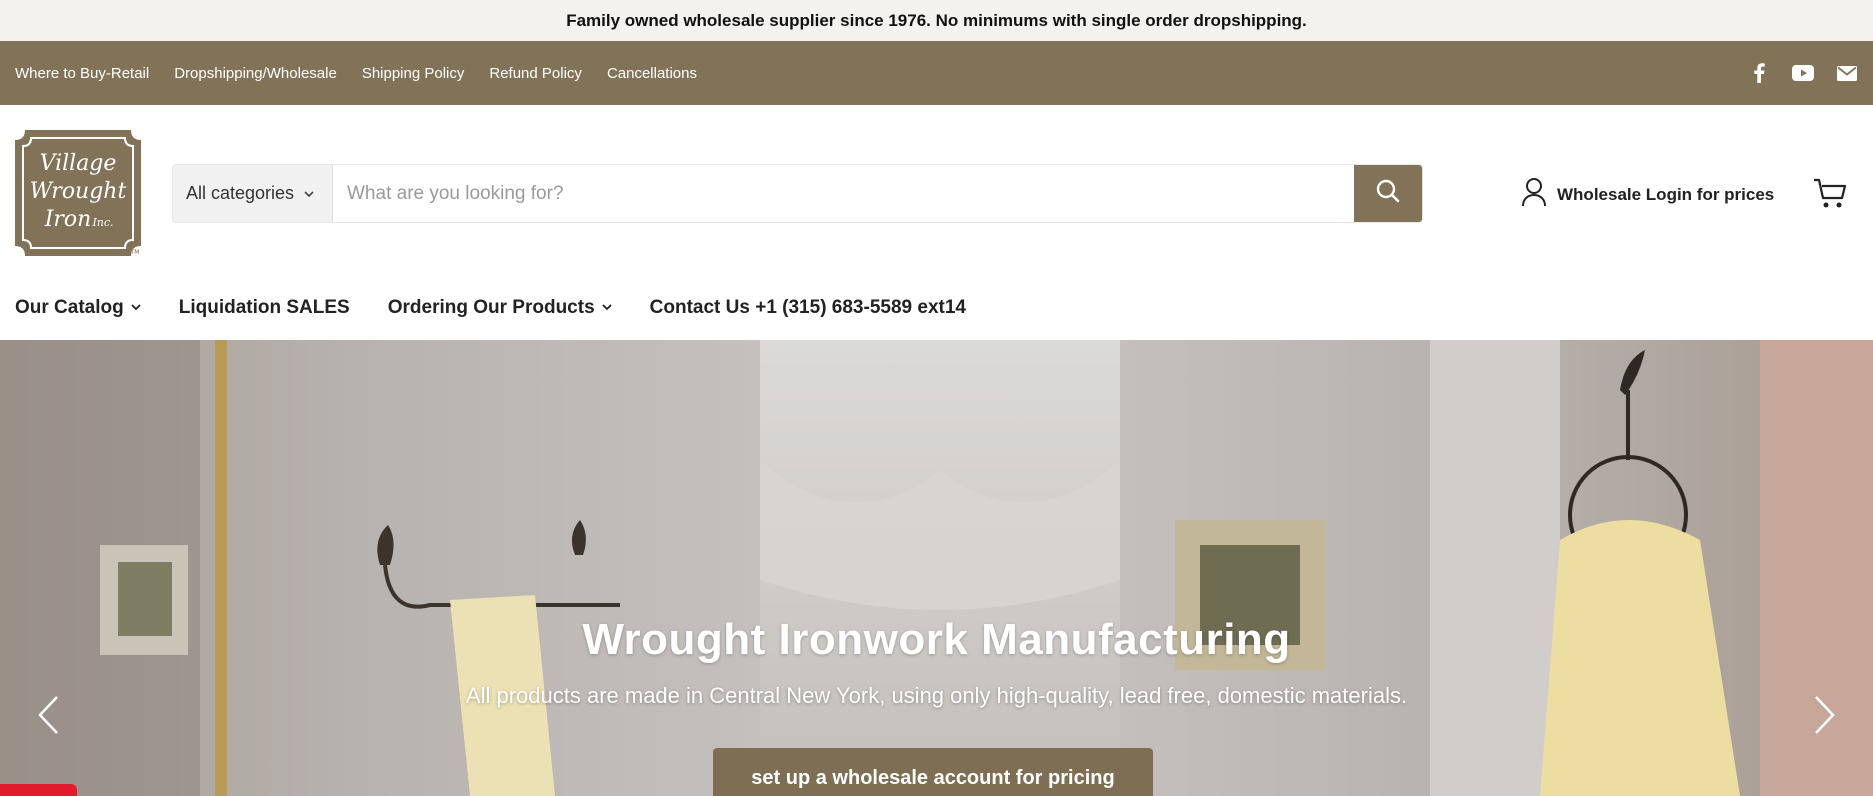 The height and width of the screenshot is (796, 1873). What do you see at coordinates (240, 193) in the screenshot?
I see `category-select-label: All categories` at bounding box center [240, 193].